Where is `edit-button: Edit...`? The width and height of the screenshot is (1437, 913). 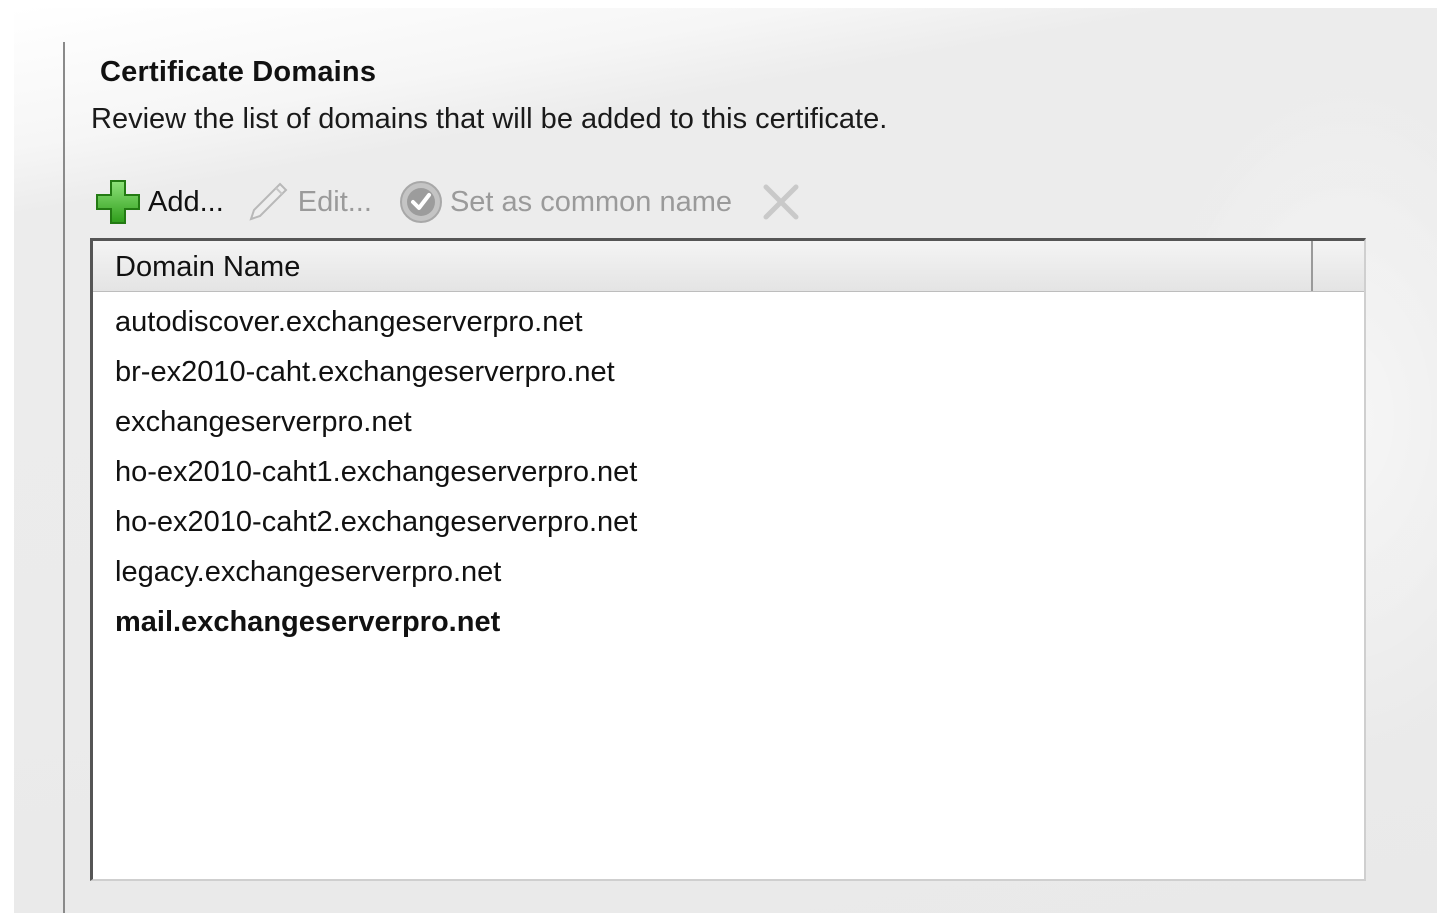
edit-button: Edit... is located at coordinates (309, 202).